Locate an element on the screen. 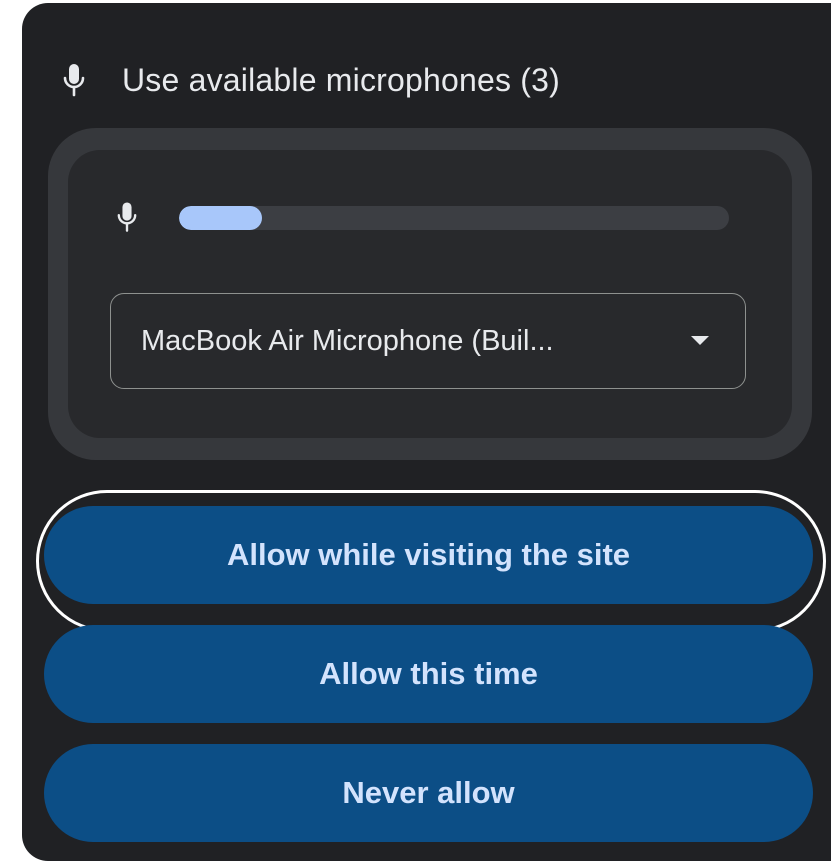 The height and width of the screenshot is (865, 831). mic-level-row is located at coordinates (127, 217).